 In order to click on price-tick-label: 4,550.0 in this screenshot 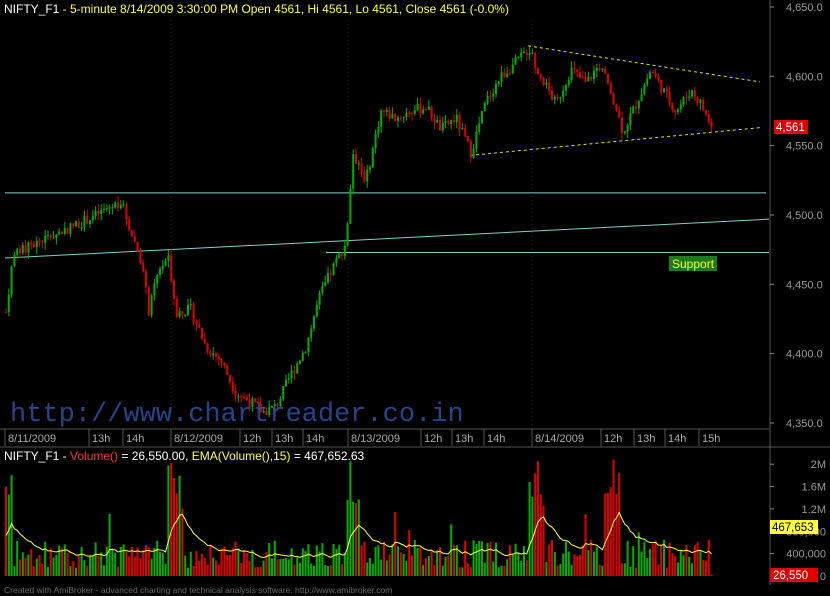, I will do `click(804, 147)`.